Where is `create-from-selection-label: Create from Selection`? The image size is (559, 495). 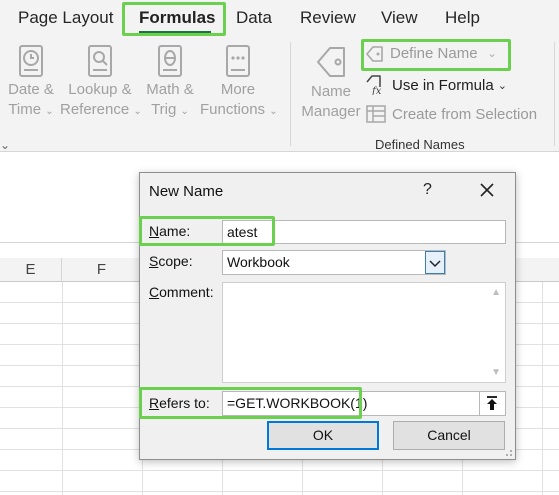
create-from-selection-label: Create from Selection is located at coordinates (465, 114).